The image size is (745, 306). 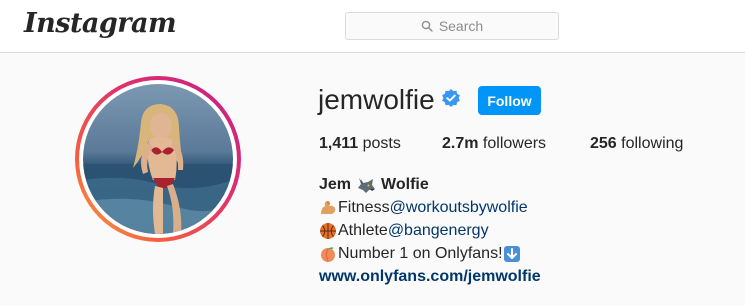 I want to click on followers-label: followers, so click(x=514, y=143).